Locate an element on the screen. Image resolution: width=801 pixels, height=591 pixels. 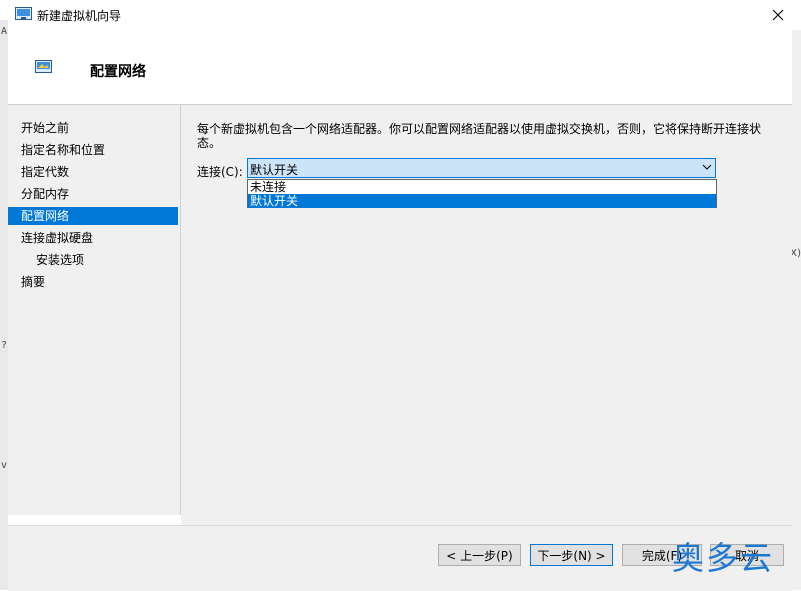
sidebar-item-generation: 指定代数 is located at coordinates (93, 172).